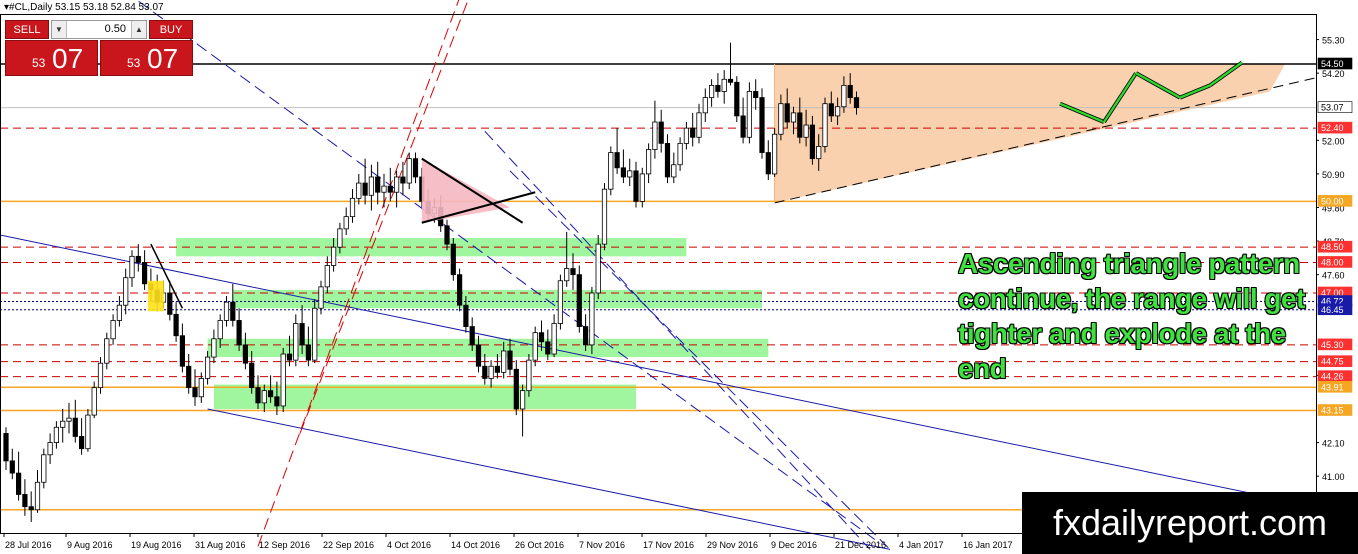 The height and width of the screenshot is (554, 1358). Describe the element at coordinates (794, 545) in the screenshot. I see `time-axis-label: 9 Dec 2016` at that location.